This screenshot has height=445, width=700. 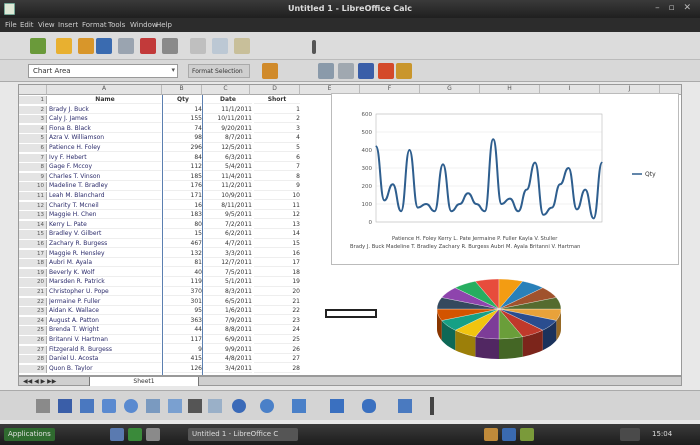 I want to click on browser-icon, so click(x=135, y=434).